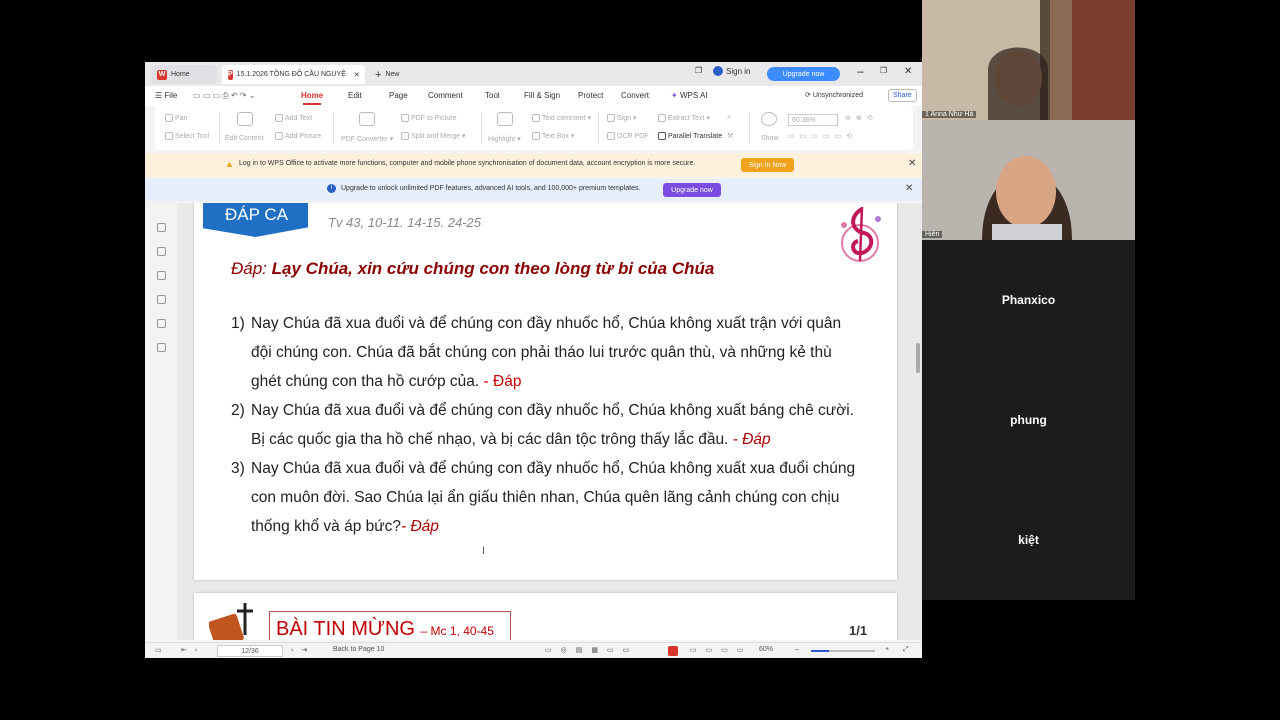  What do you see at coordinates (293, 74) in the screenshot?
I see `tab-document: P 15.1.2026 TỒNG ĐỒ CẦU NGUYỆ ✕` at bounding box center [293, 74].